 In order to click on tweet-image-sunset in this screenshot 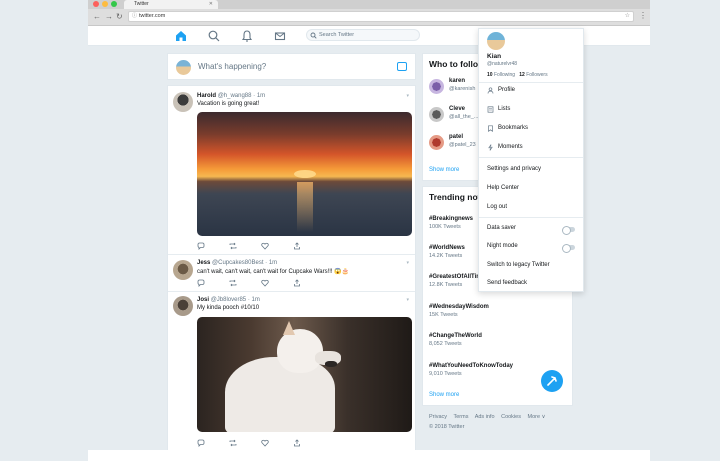, I will do `click(304, 174)`.